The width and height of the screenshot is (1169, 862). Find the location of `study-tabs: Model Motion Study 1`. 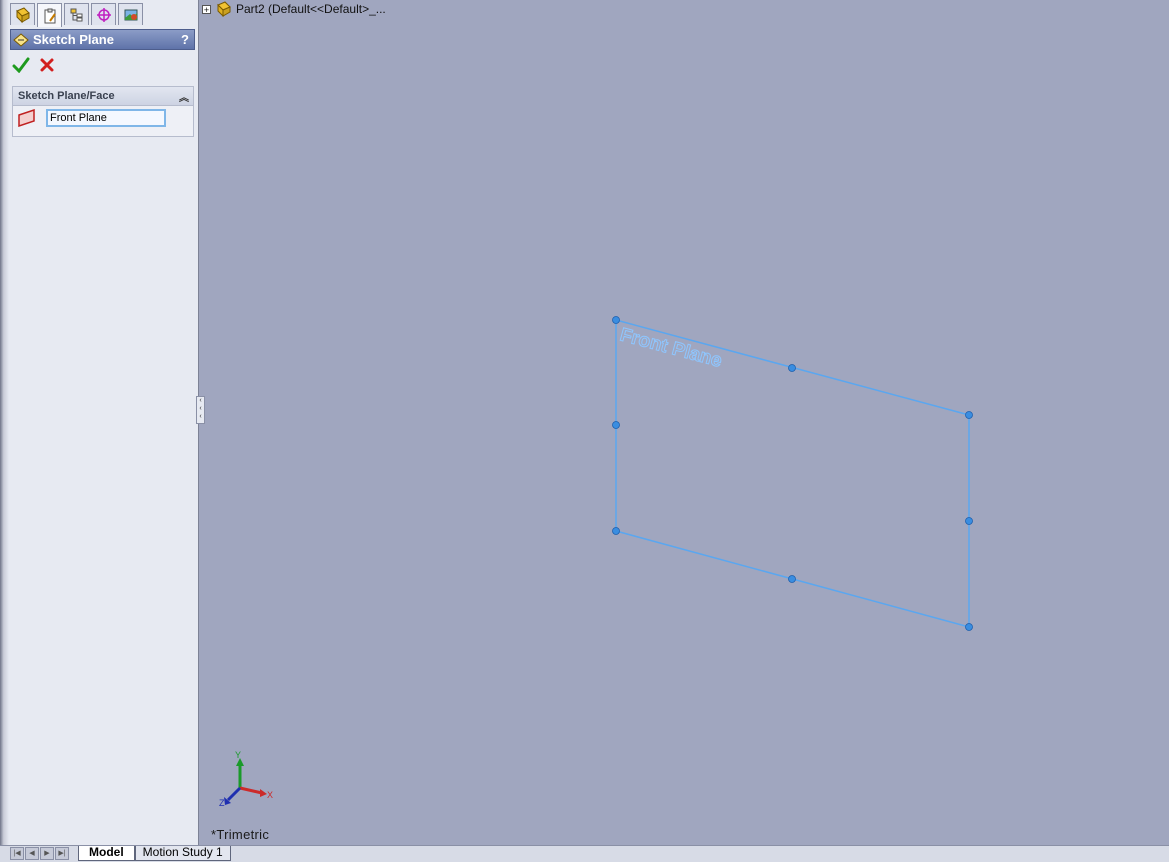

study-tabs: Model Motion Study 1 is located at coordinates (154, 853).